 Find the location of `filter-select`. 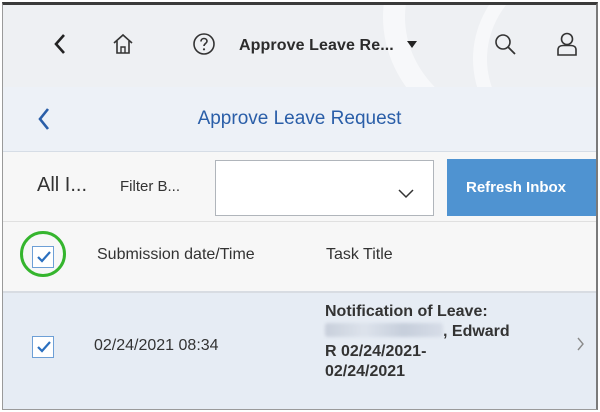

filter-select is located at coordinates (324, 188).